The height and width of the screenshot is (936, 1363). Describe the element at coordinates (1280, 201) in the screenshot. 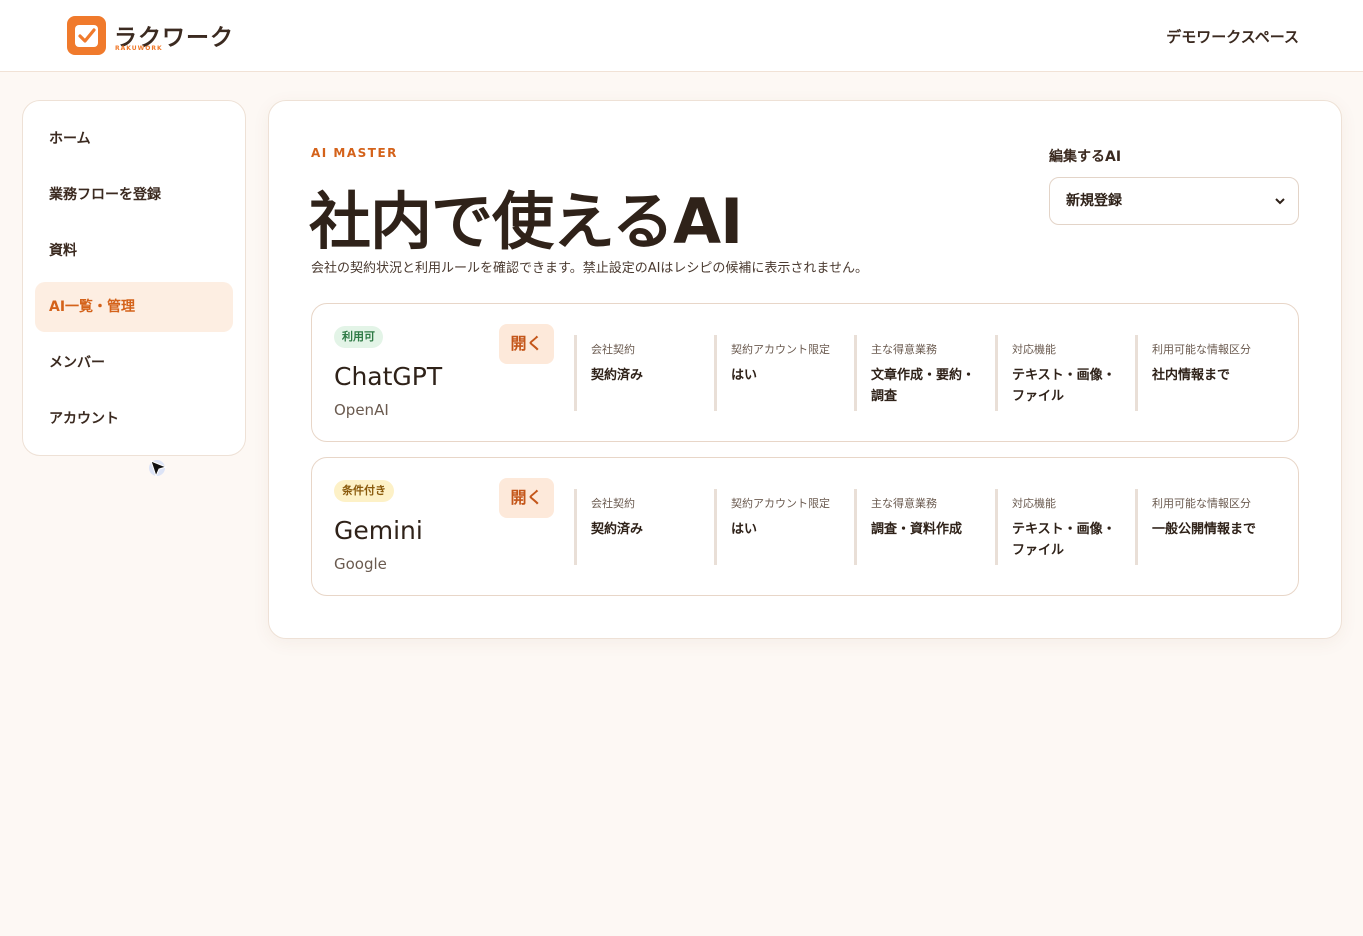

I see `chevron-down-icon` at that location.